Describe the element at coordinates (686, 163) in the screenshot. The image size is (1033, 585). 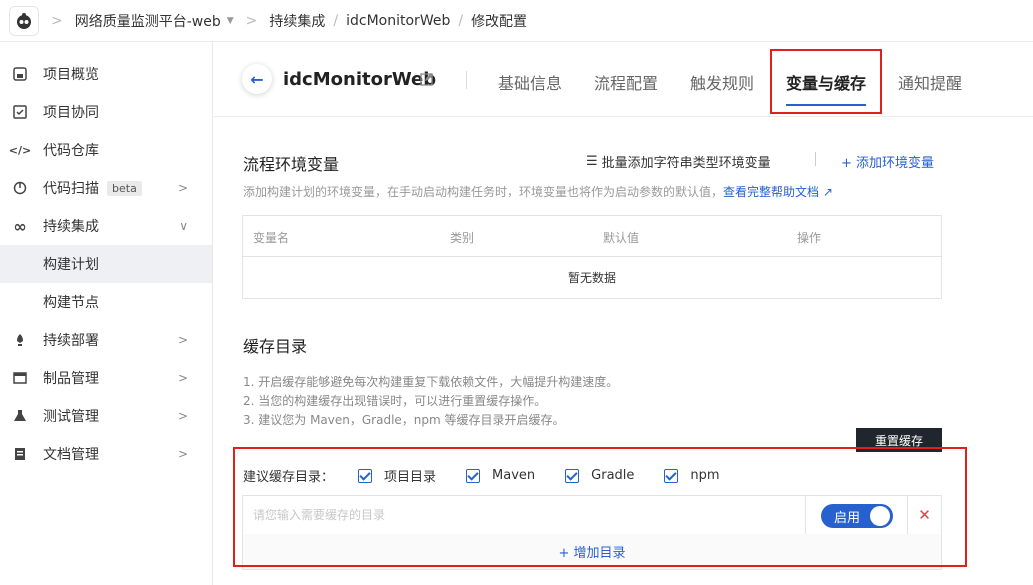
I see `batch-add-label: 批量添加字符串类型环境变量` at that location.